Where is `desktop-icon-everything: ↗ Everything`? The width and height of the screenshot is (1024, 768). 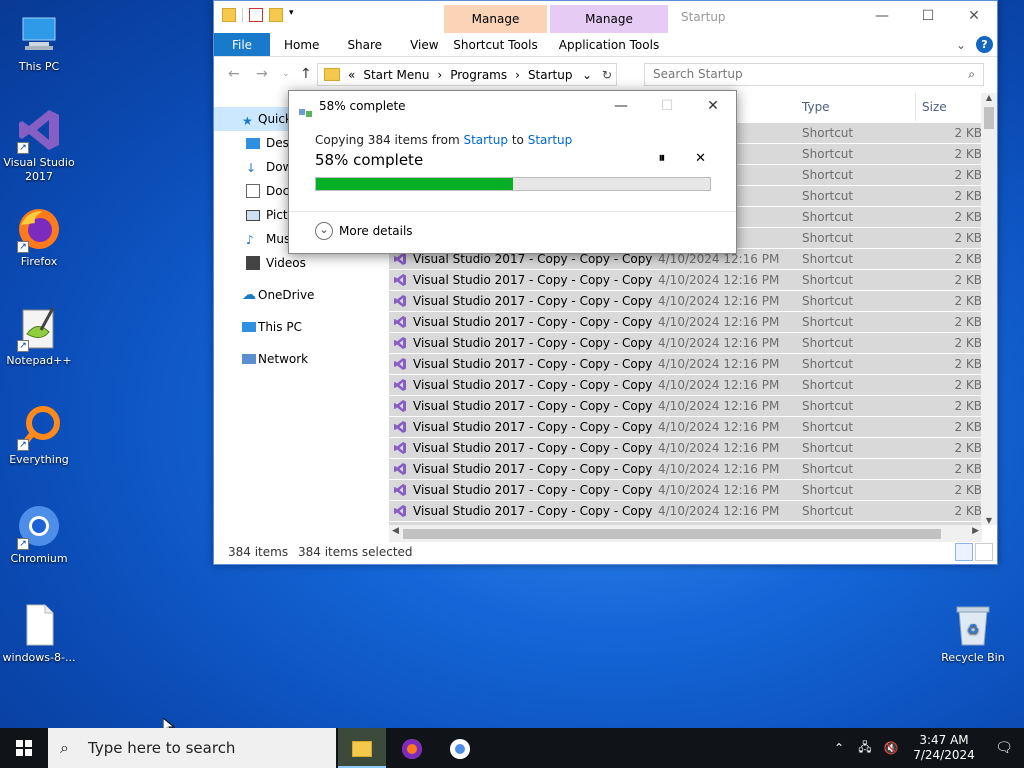
desktop-icon-everything: ↗ Everything is located at coordinates (39, 435).